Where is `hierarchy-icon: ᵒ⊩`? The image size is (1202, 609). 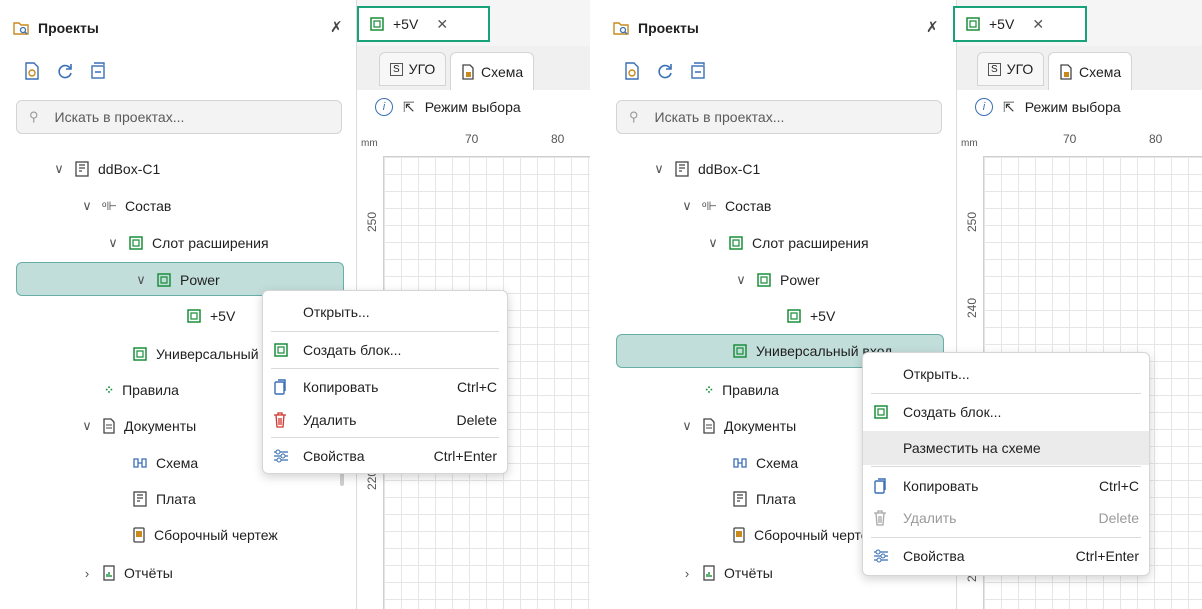
hierarchy-icon: ᵒ⊩ is located at coordinates (109, 206).